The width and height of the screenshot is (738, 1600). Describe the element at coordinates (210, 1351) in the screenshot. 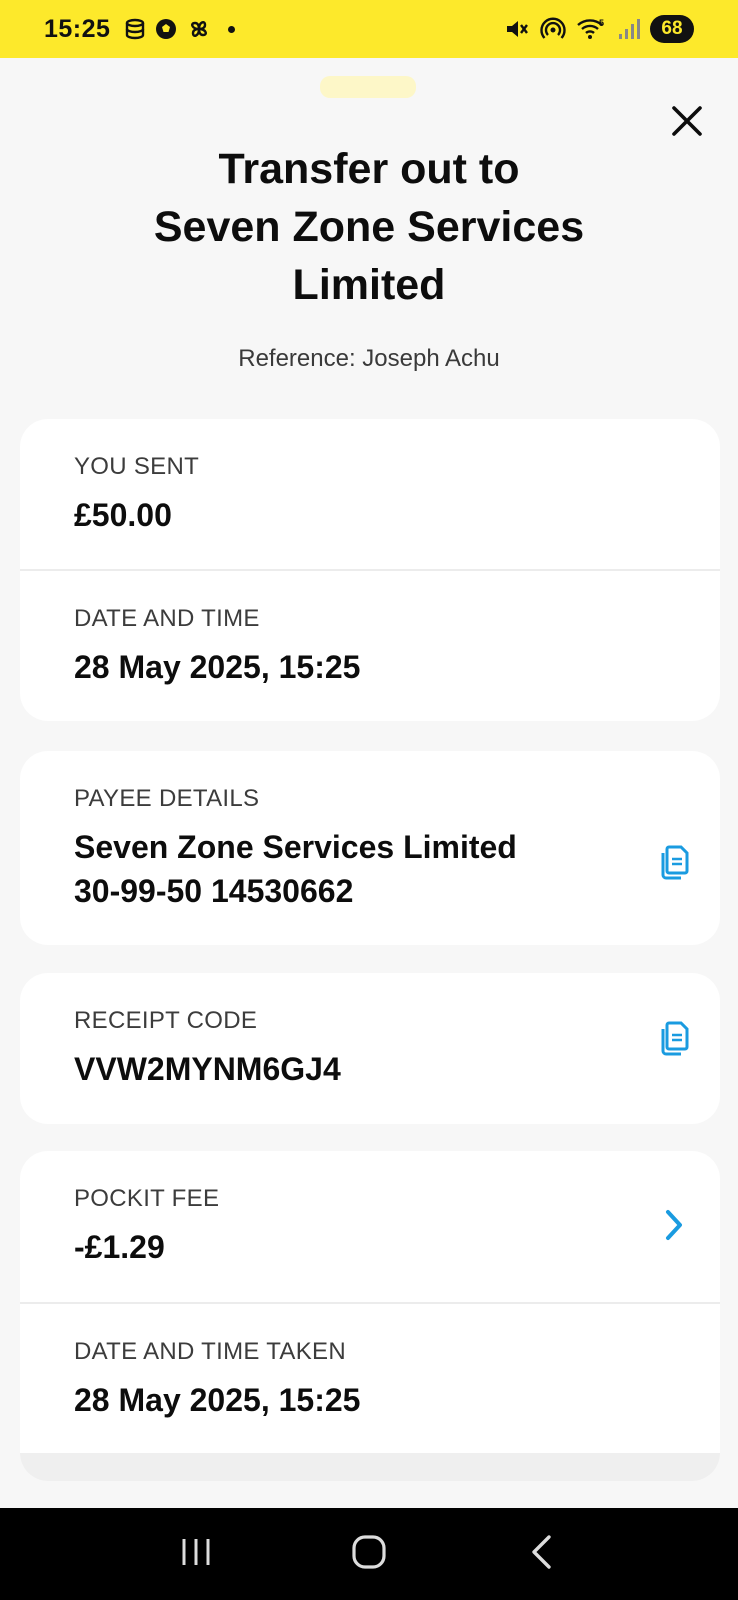

I see `date-time-taken-label: DATE AND TIME TAKEN` at that location.